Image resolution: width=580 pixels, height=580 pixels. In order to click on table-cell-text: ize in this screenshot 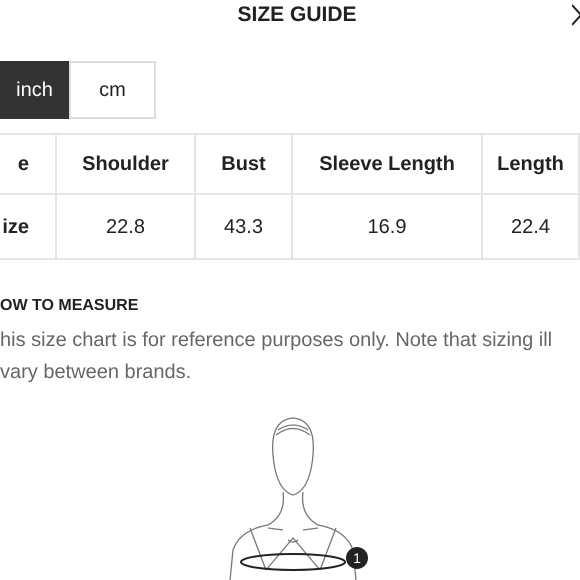, I will do `click(15, 227)`.